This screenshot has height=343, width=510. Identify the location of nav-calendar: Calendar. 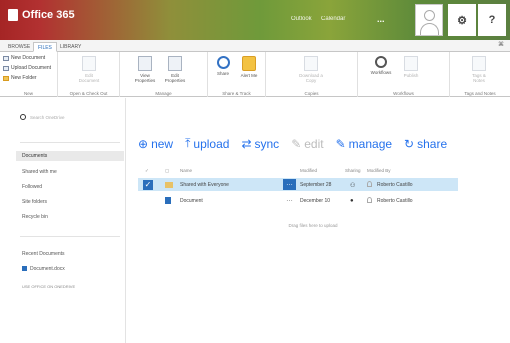
(333, 19).